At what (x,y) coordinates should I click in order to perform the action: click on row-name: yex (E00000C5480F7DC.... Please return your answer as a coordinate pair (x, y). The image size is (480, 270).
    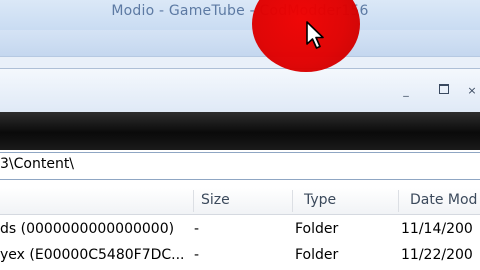
    Looking at the image, I should click on (92, 255).